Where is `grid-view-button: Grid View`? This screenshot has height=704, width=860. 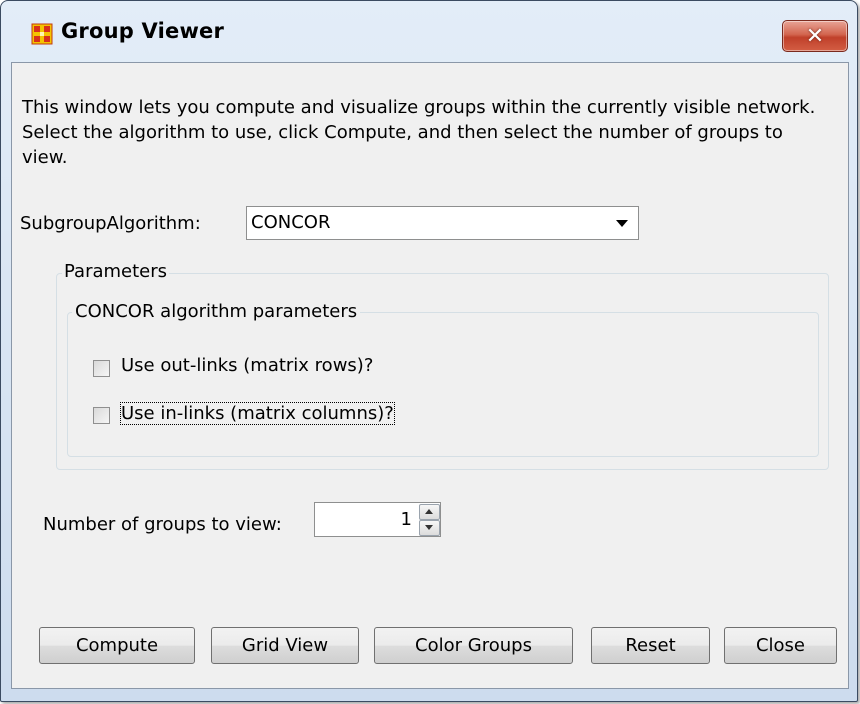 grid-view-button: Grid View is located at coordinates (285, 645).